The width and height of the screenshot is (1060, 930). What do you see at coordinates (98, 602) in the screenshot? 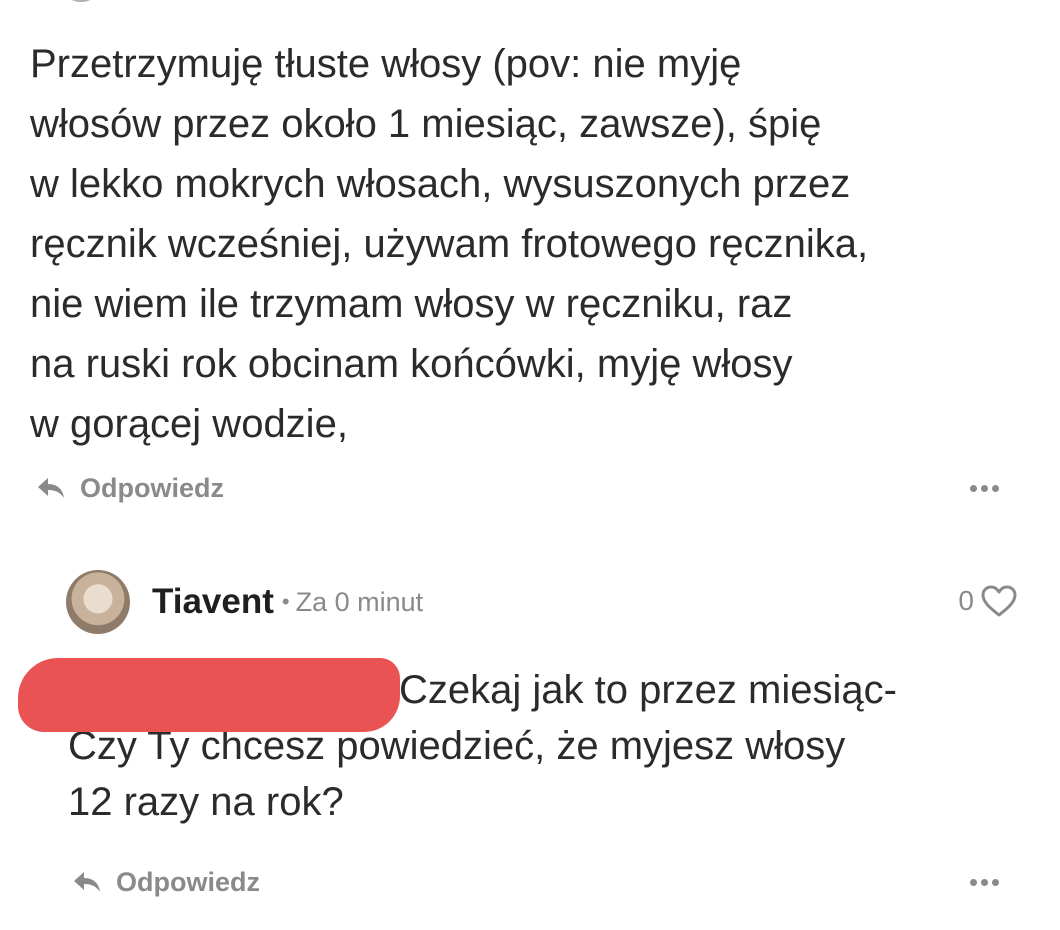
I see `avatar` at bounding box center [98, 602].